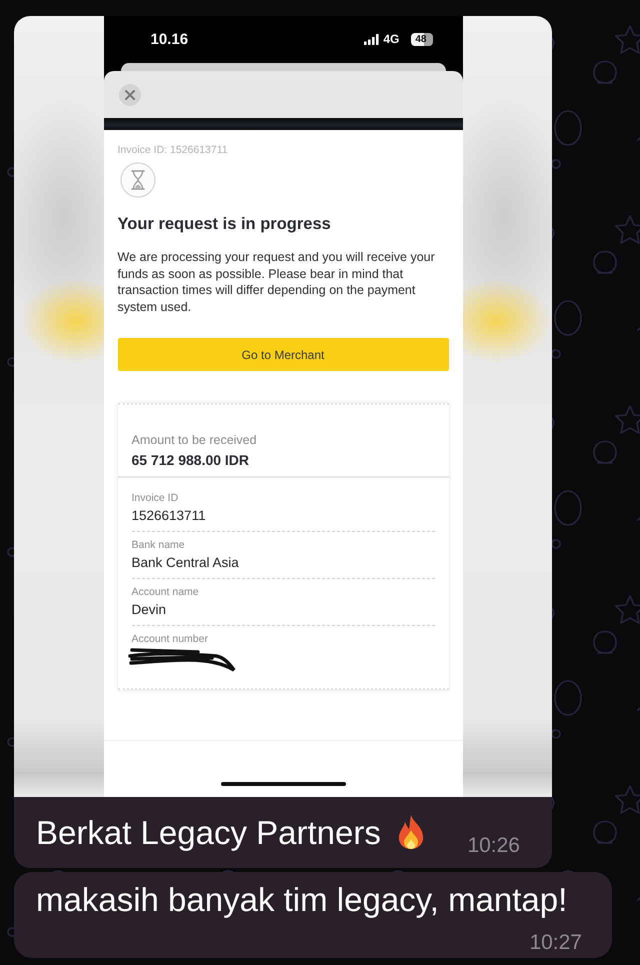  What do you see at coordinates (302, 900) in the screenshot?
I see `message-text: makasih banyak tim legacy, mantap!` at bounding box center [302, 900].